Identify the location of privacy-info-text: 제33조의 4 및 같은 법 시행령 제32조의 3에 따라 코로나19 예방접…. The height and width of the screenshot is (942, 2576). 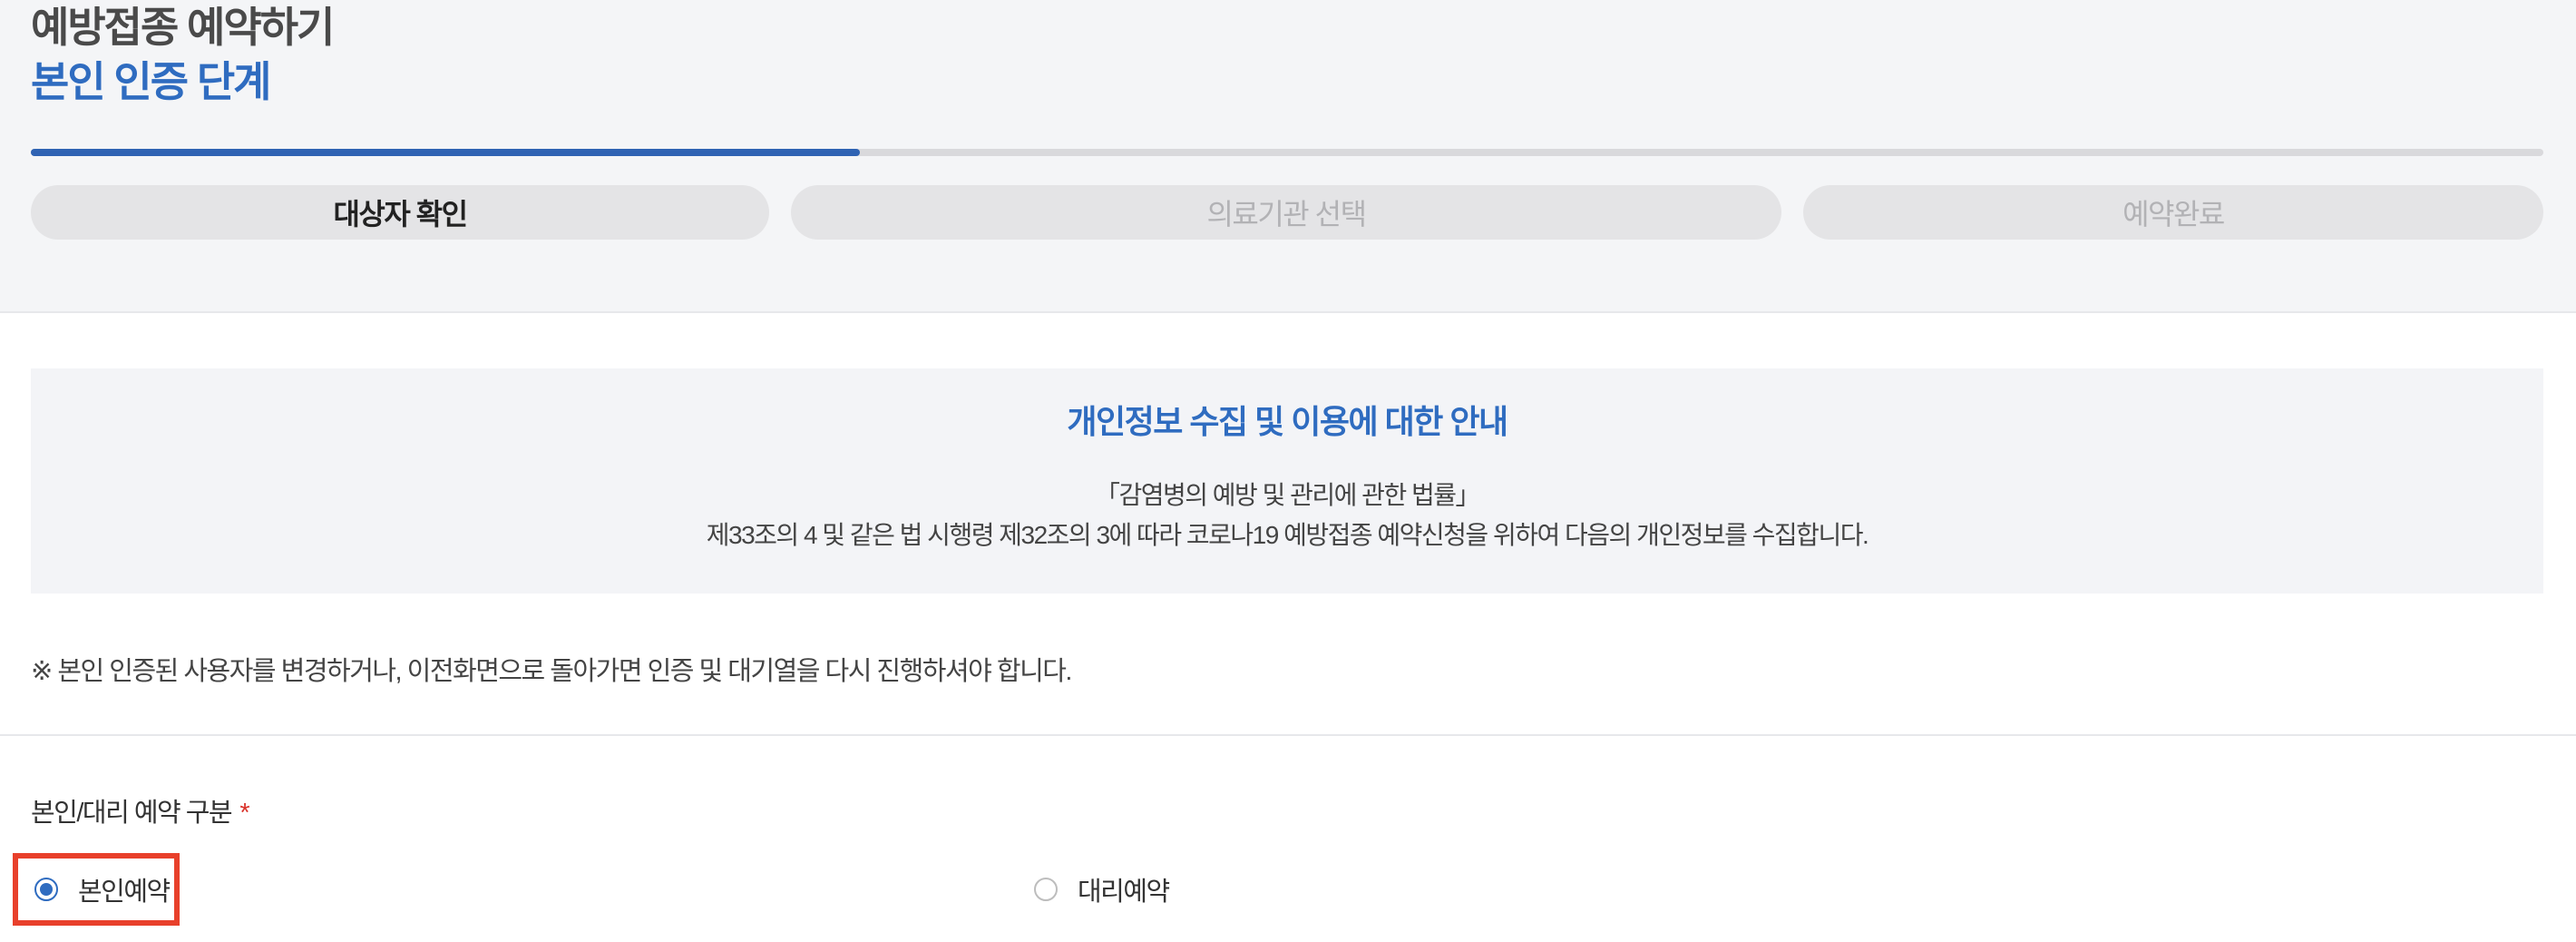
(1287, 535).